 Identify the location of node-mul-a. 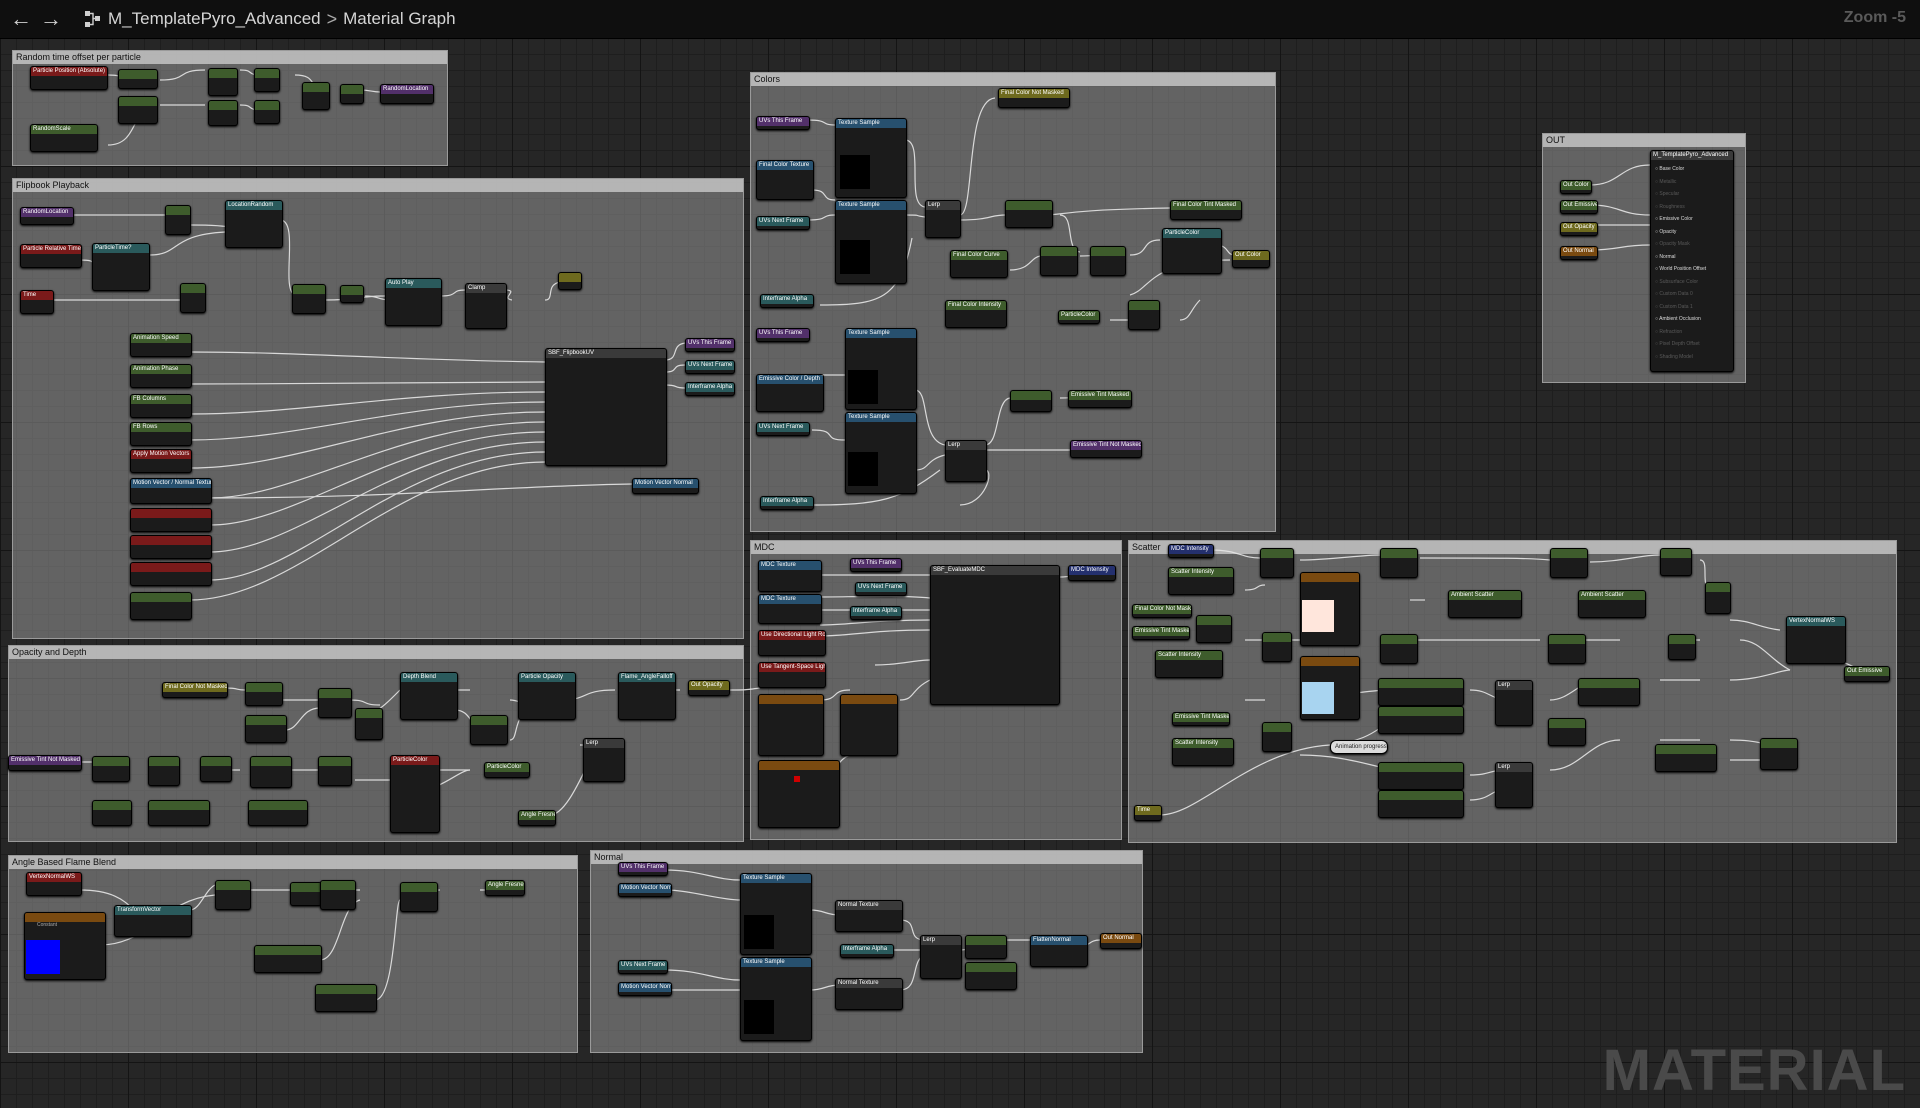
(316, 96).